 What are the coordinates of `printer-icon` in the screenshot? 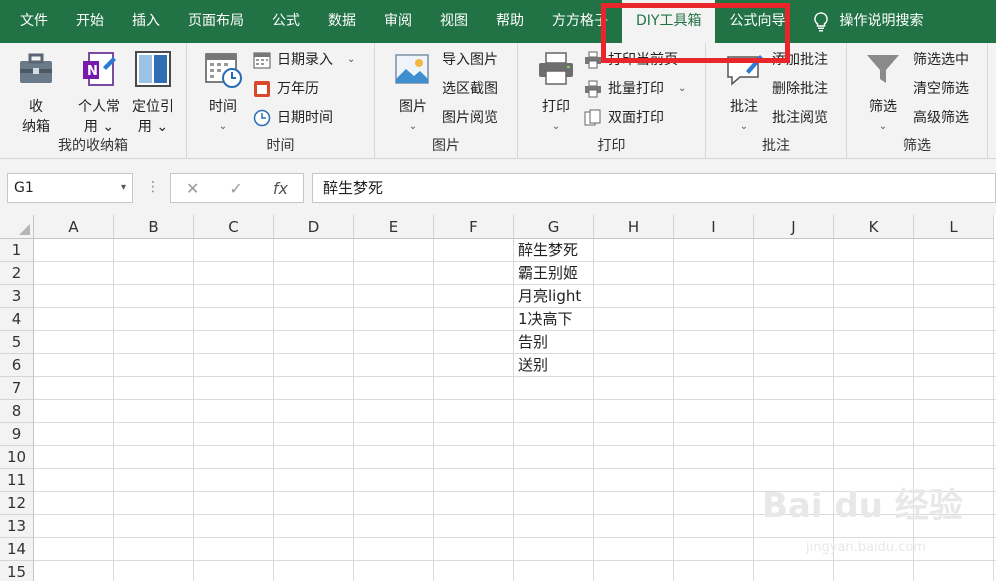 It's located at (556, 68).